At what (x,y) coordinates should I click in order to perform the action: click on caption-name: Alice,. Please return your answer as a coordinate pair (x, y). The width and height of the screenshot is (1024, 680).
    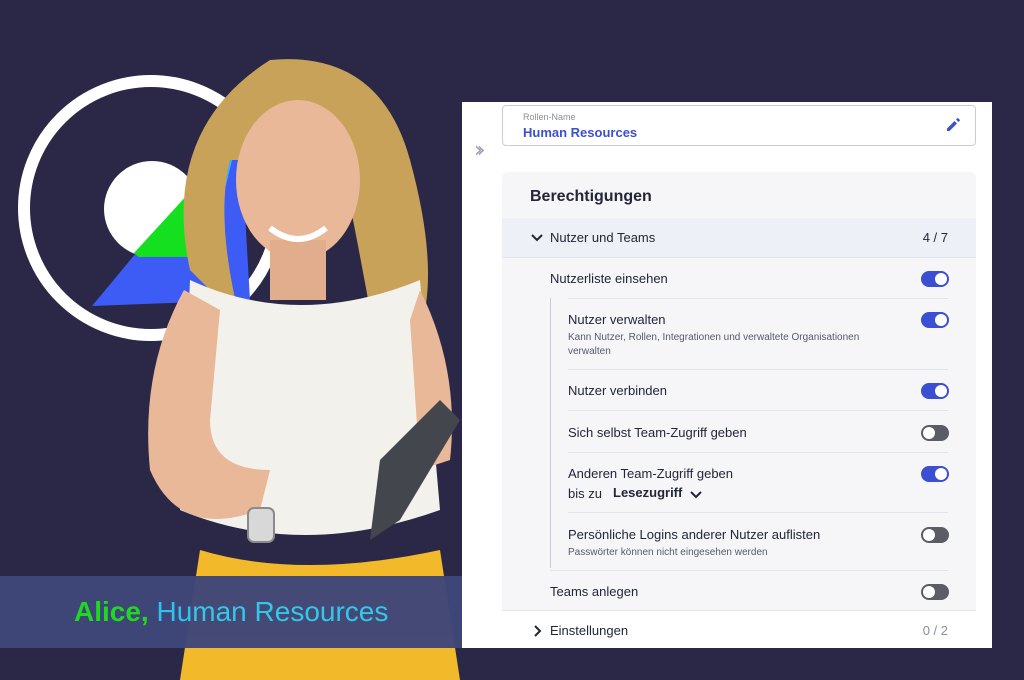
    Looking at the image, I should click on (111, 611).